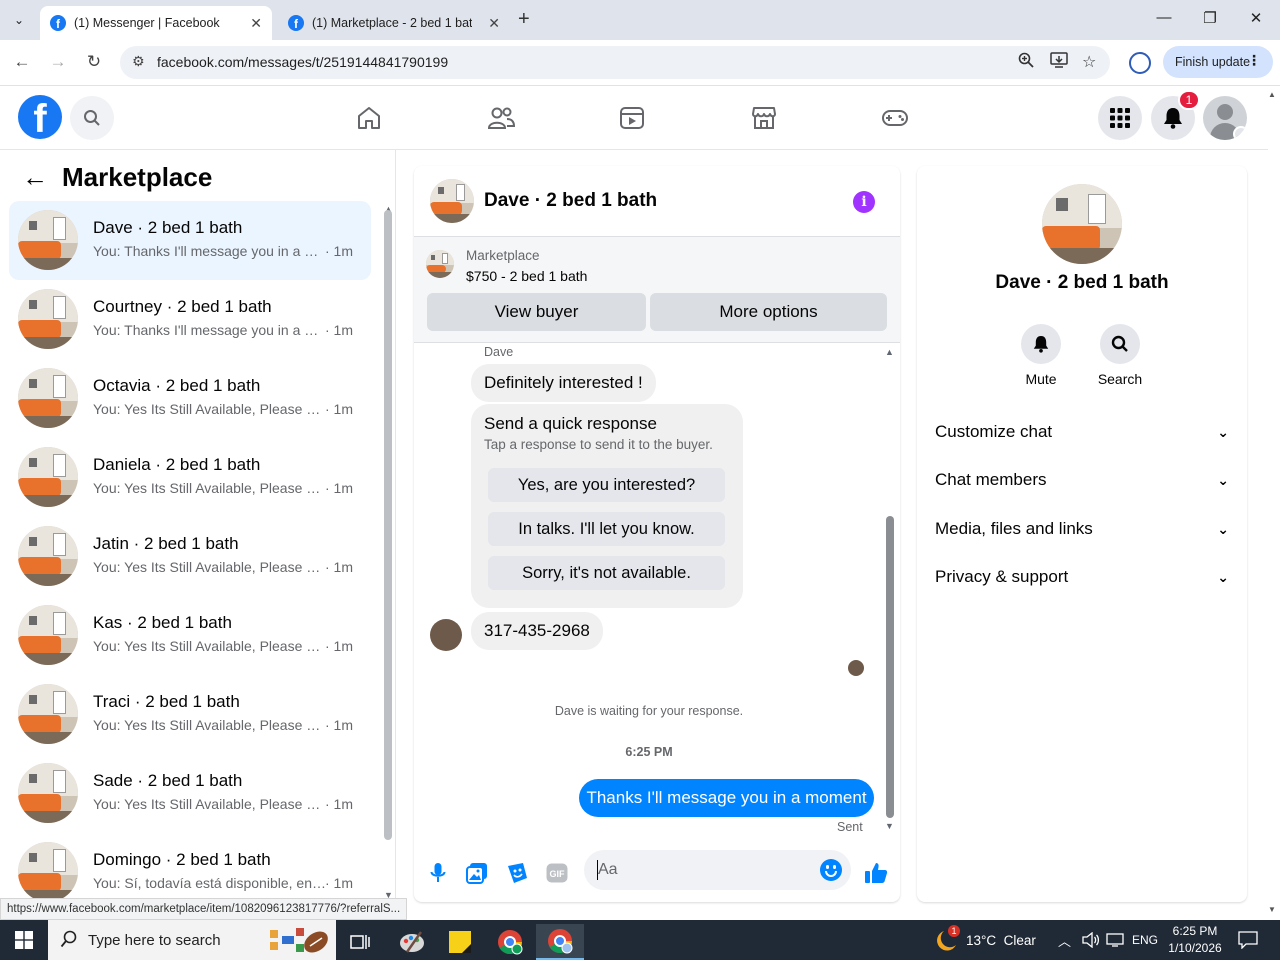 The image size is (1280, 960). Describe the element at coordinates (1059, 62) in the screenshot. I see `install-app-icon` at that location.